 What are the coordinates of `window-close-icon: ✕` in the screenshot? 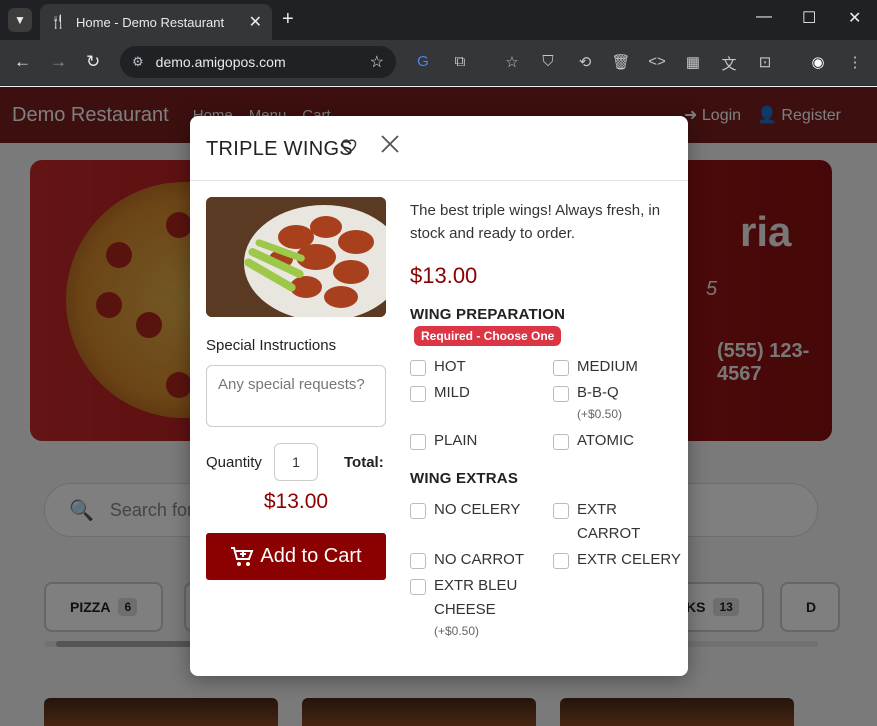 It's located at (854, 18).